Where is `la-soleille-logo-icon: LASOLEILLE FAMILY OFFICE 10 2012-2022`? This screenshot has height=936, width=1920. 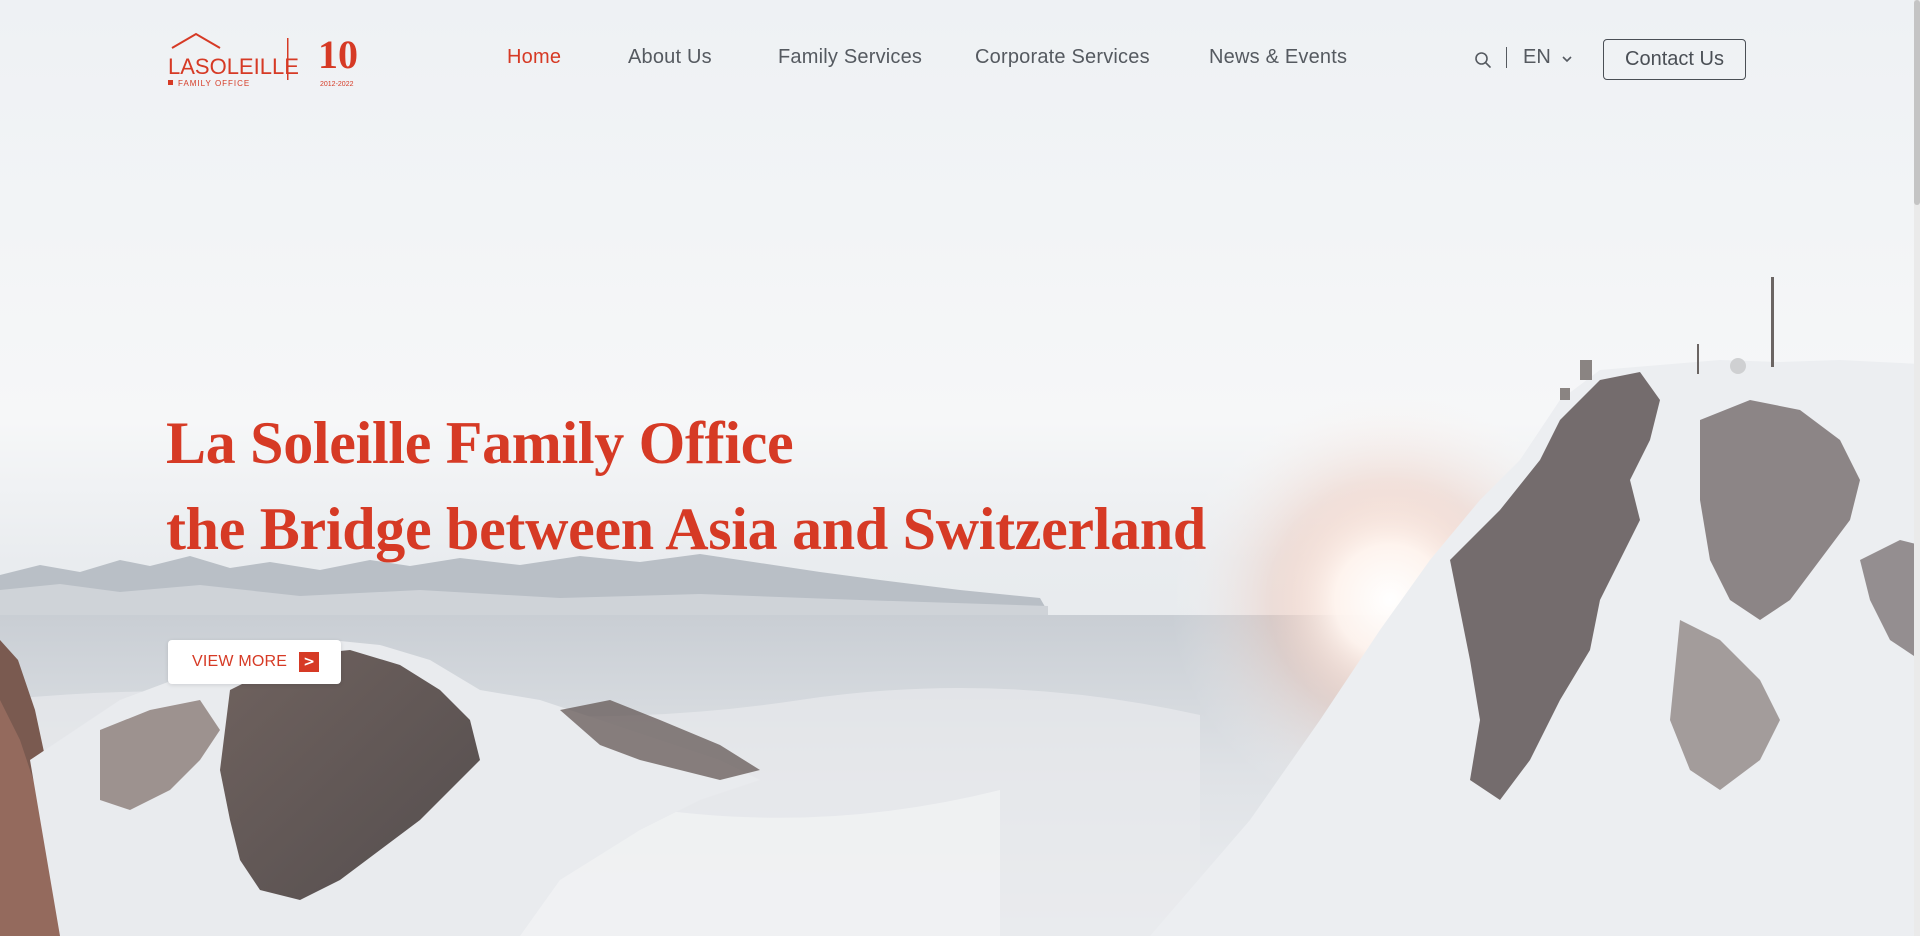
la-soleille-logo-icon: LASOLEILLE FAMILY OFFICE 10 2012-2022 is located at coordinates (263, 60).